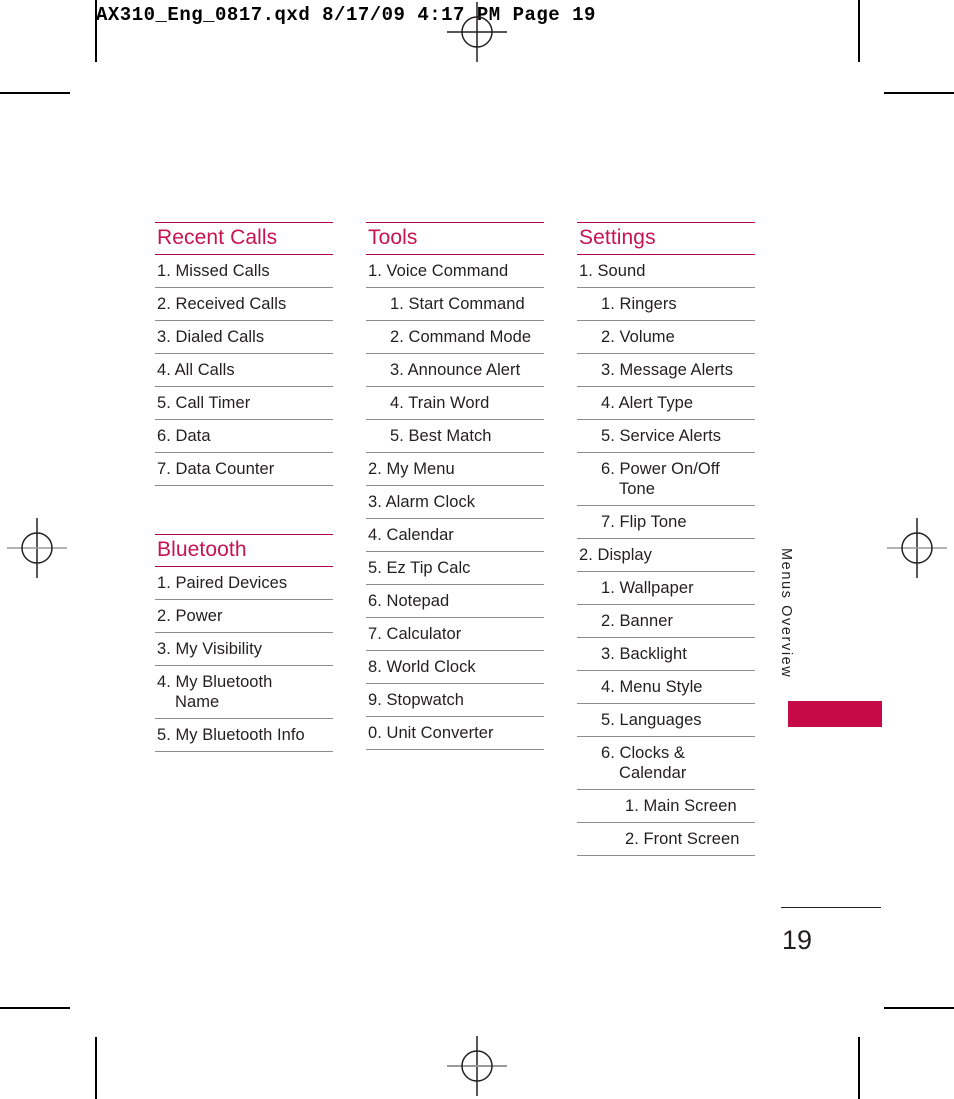 This screenshot has height=1099, width=954. I want to click on menu-item-label: 1. Ringers, so click(639, 304).